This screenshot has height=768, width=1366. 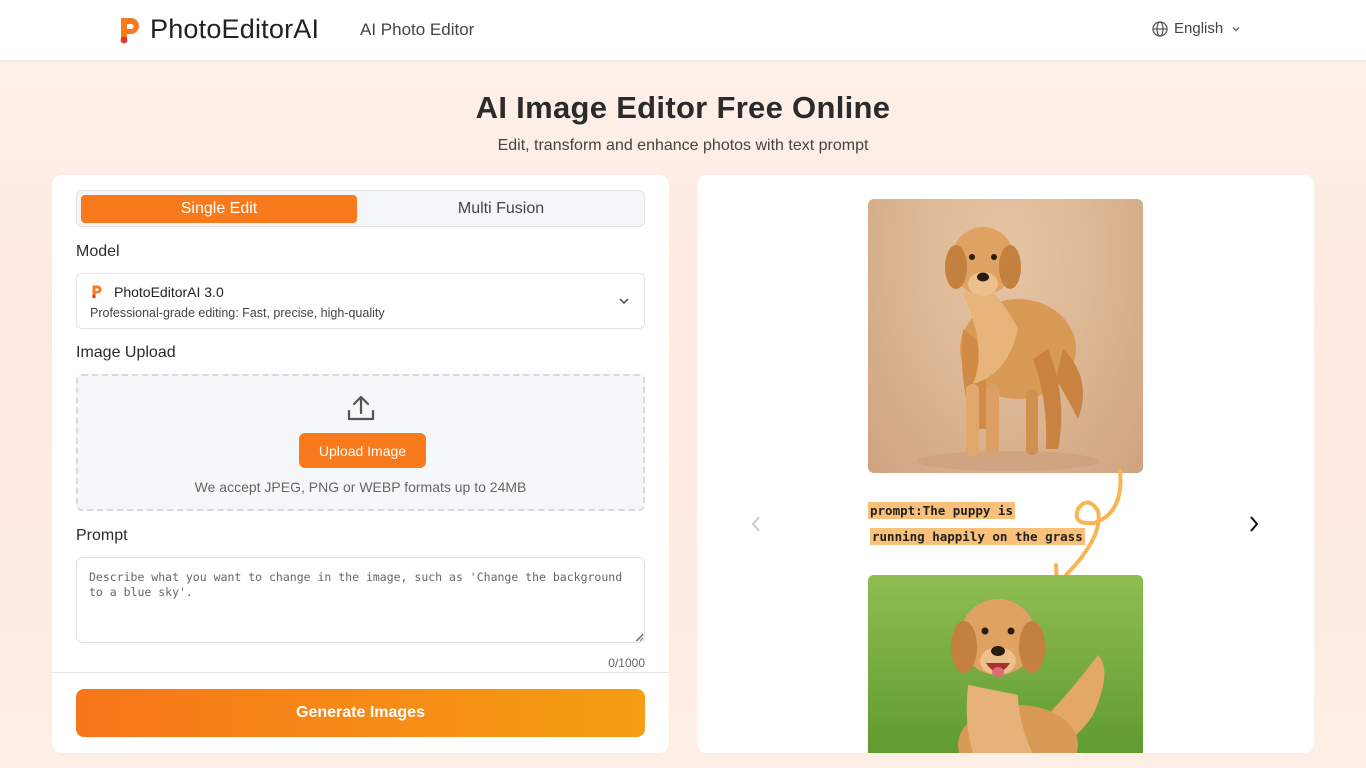 I want to click on model-label: Model, so click(x=98, y=251).